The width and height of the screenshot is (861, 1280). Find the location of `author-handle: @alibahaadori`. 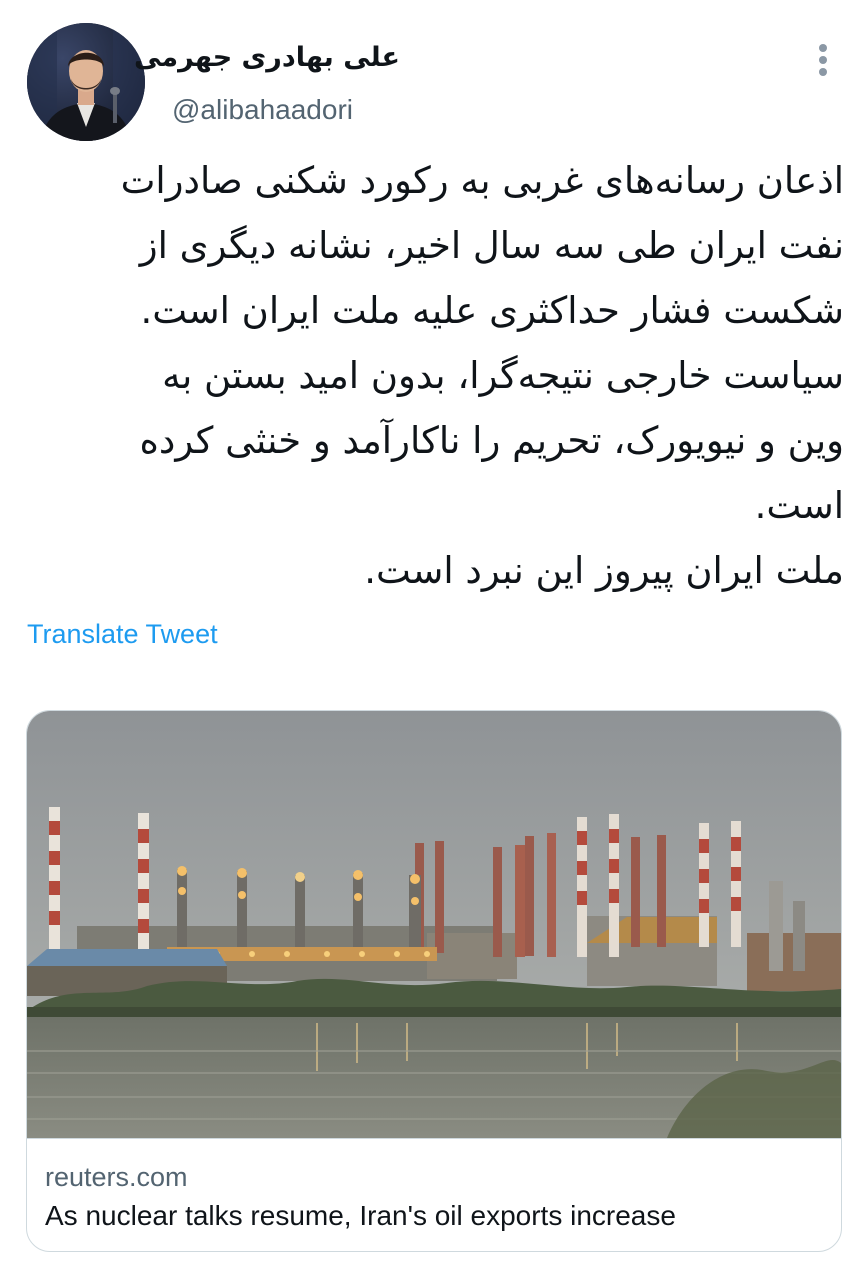

author-handle: @alibahaadori is located at coordinates (262, 110).